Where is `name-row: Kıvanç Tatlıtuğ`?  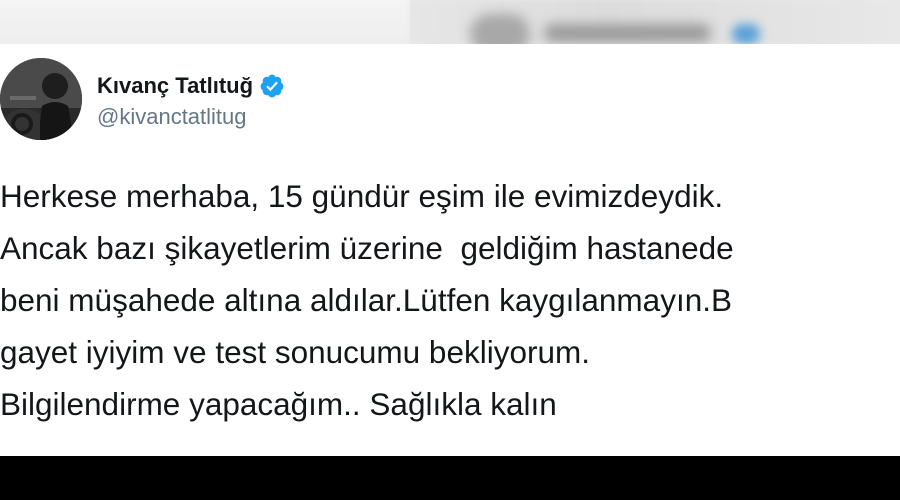 name-row: Kıvanç Tatlıtuğ is located at coordinates (191, 86).